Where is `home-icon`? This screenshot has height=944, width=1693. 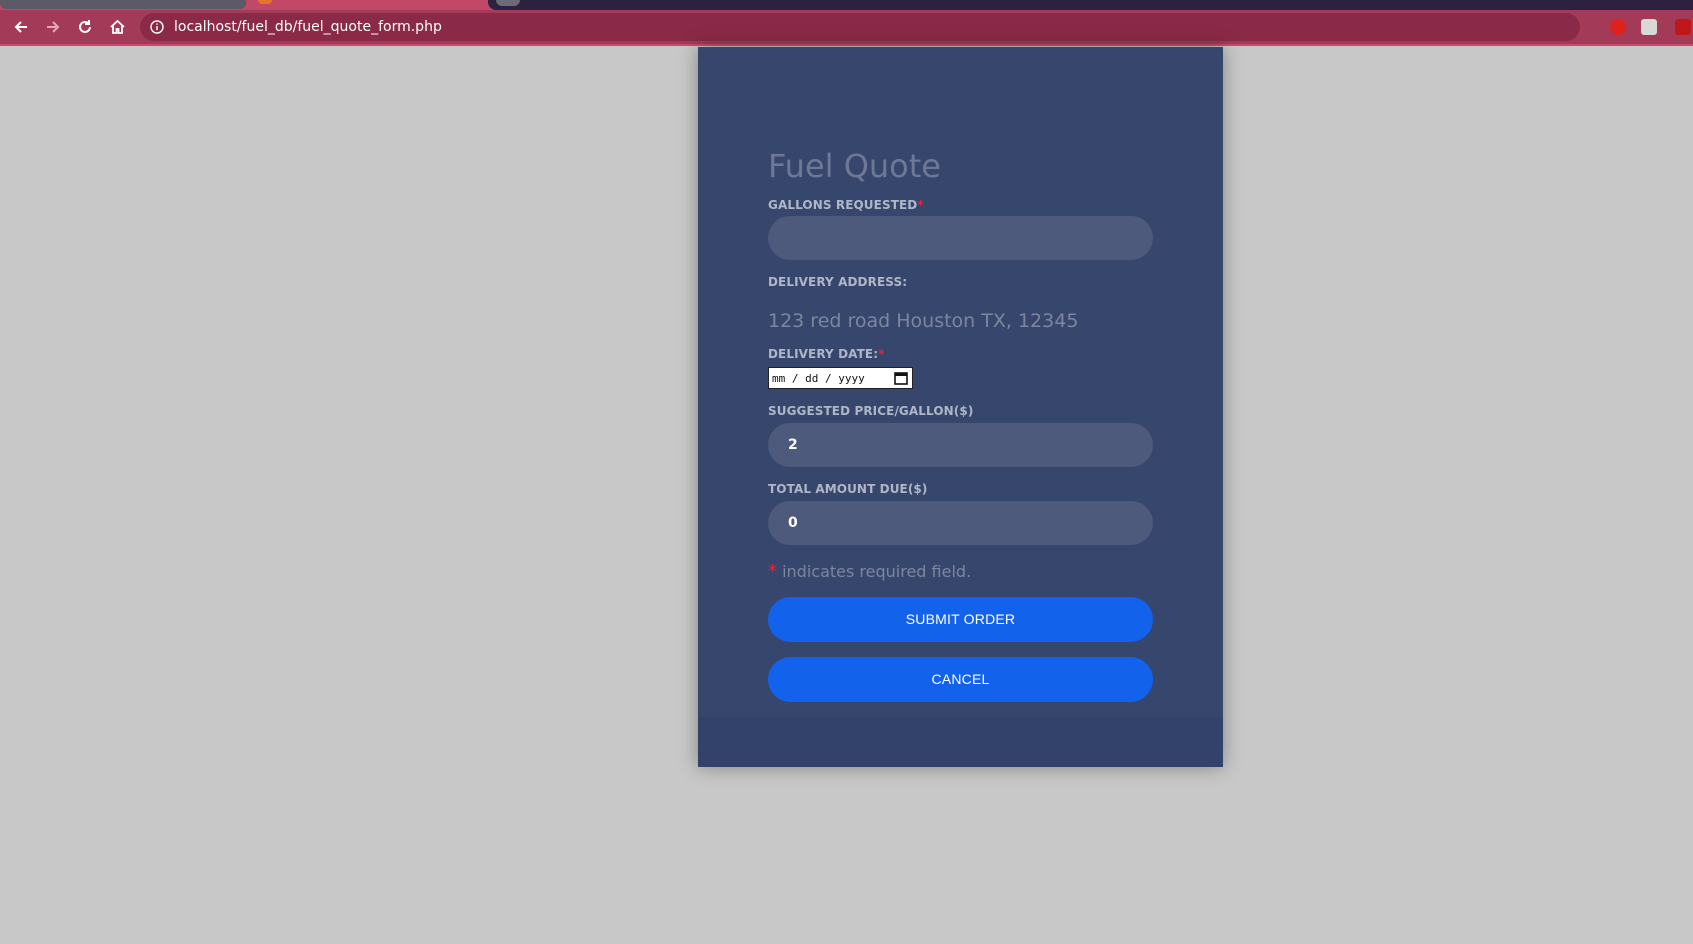
home-icon is located at coordinates (117, 27).